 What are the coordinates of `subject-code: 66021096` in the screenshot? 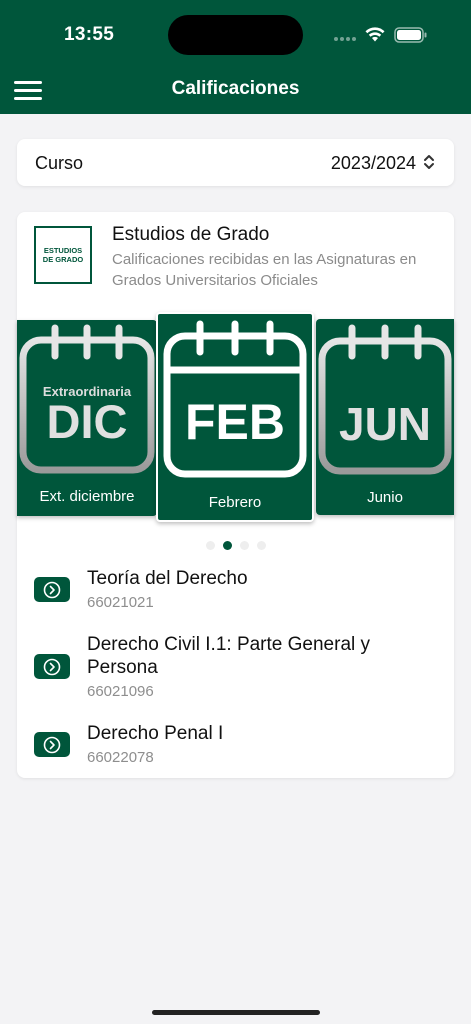 It's located at (120, 691).